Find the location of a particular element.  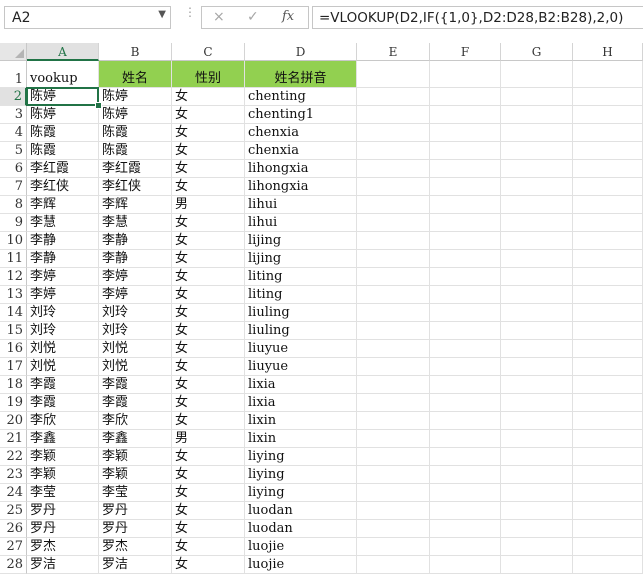

column-header-a: A is located at coordinates (63, 52).